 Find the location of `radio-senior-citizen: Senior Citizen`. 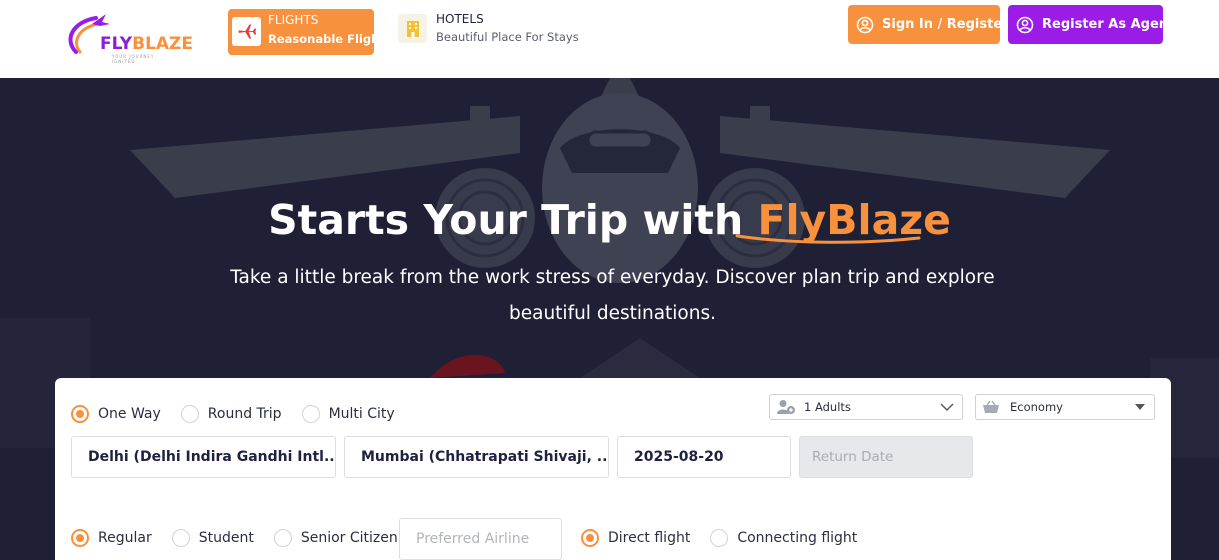

radio-senior-citizen: Senior Citizen is located at coordinates (335, 538).